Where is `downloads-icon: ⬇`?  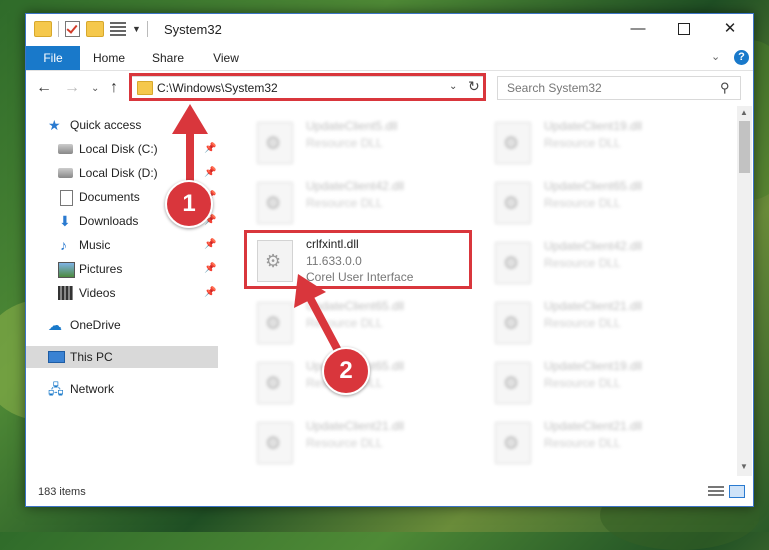
downloads-icon: ⬇ is located at coordinates (65, 221).